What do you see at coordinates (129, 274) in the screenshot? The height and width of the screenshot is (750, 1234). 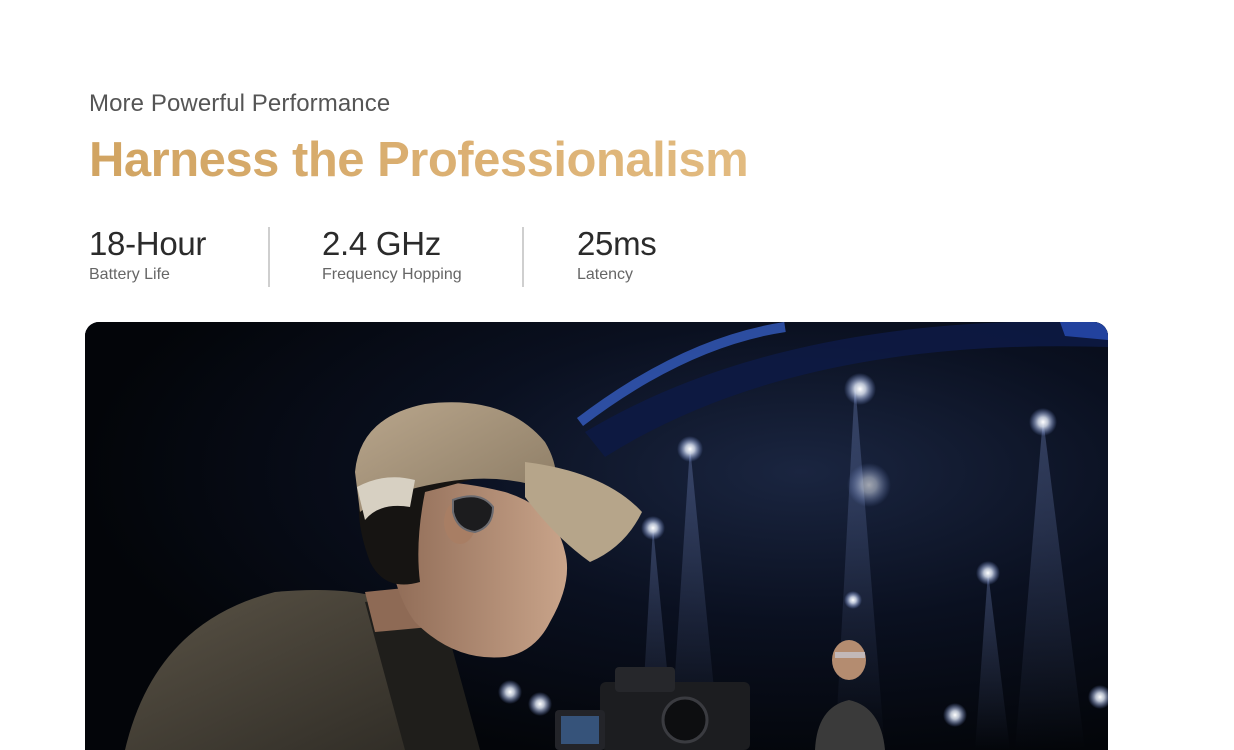 I see `stat-label: Battery Life` at bounding box center [129, 274].